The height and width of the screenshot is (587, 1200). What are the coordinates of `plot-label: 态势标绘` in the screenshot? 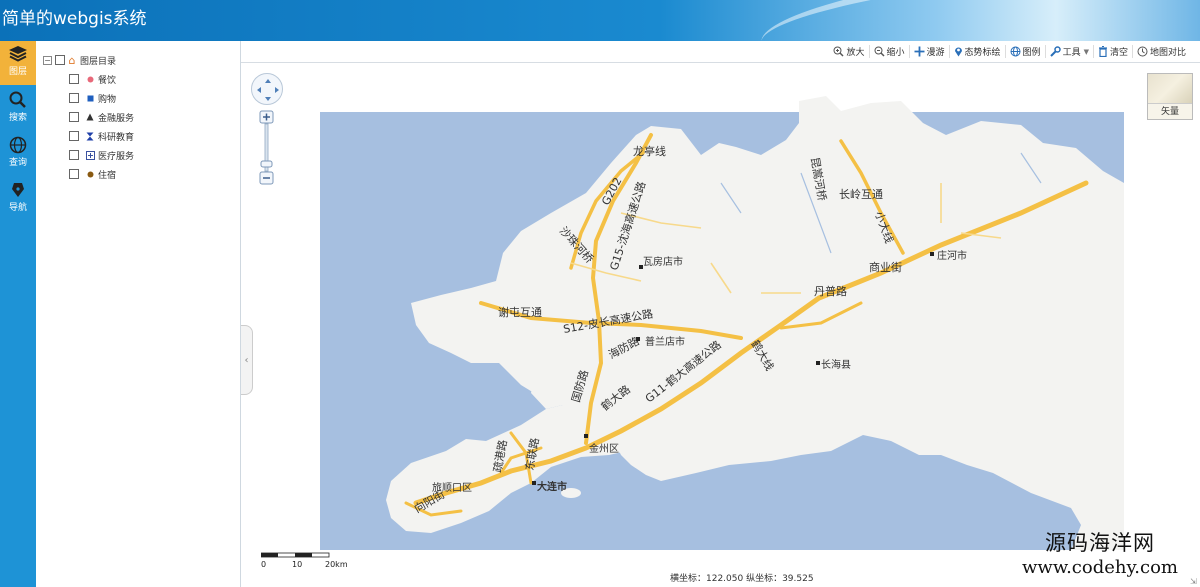 It's located at (982, 53).